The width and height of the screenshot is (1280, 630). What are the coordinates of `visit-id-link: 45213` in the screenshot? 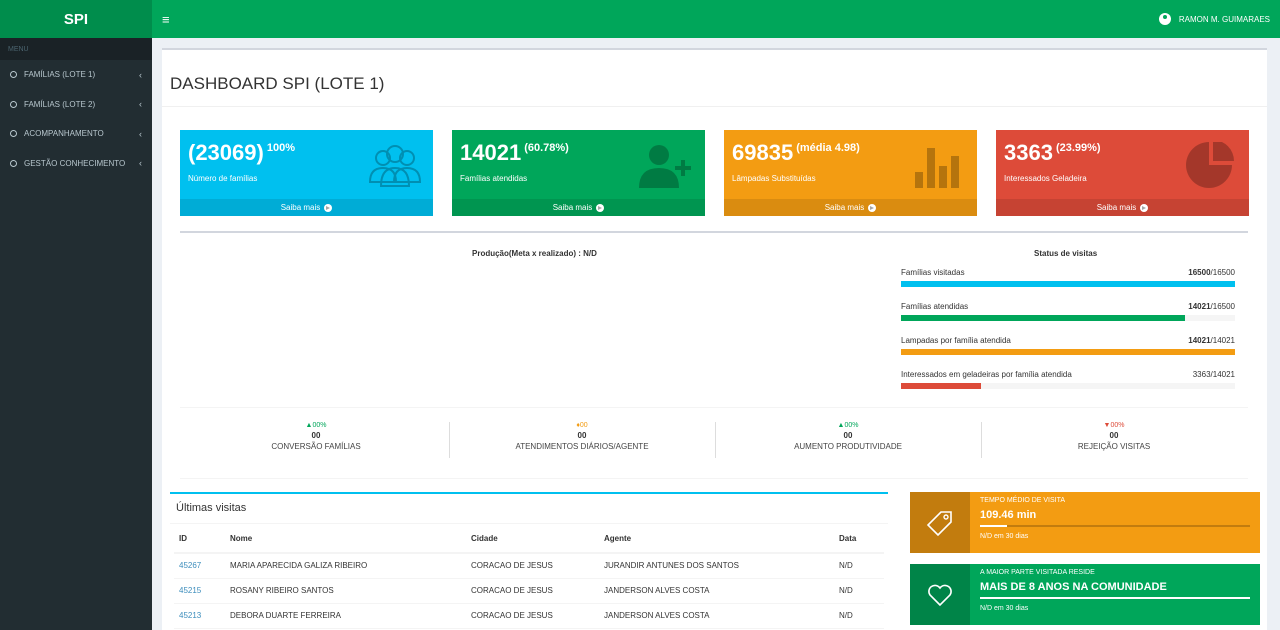 It's located at (199, 616).